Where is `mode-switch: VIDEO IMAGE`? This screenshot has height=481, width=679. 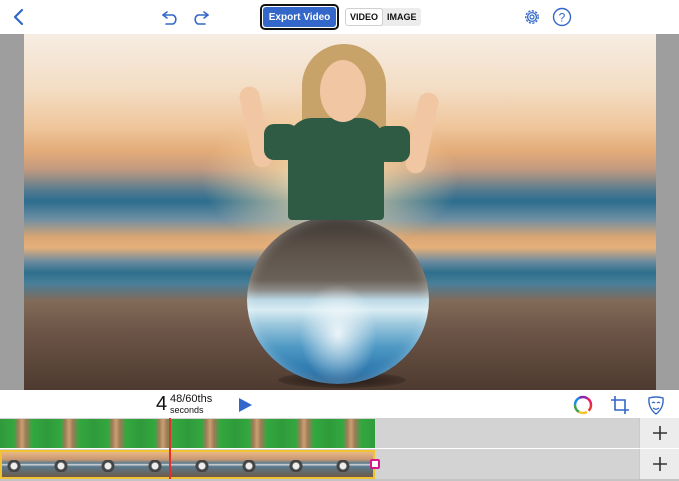
mode-switch: VIDEO IMAGE is located at coordinates (383, 17).